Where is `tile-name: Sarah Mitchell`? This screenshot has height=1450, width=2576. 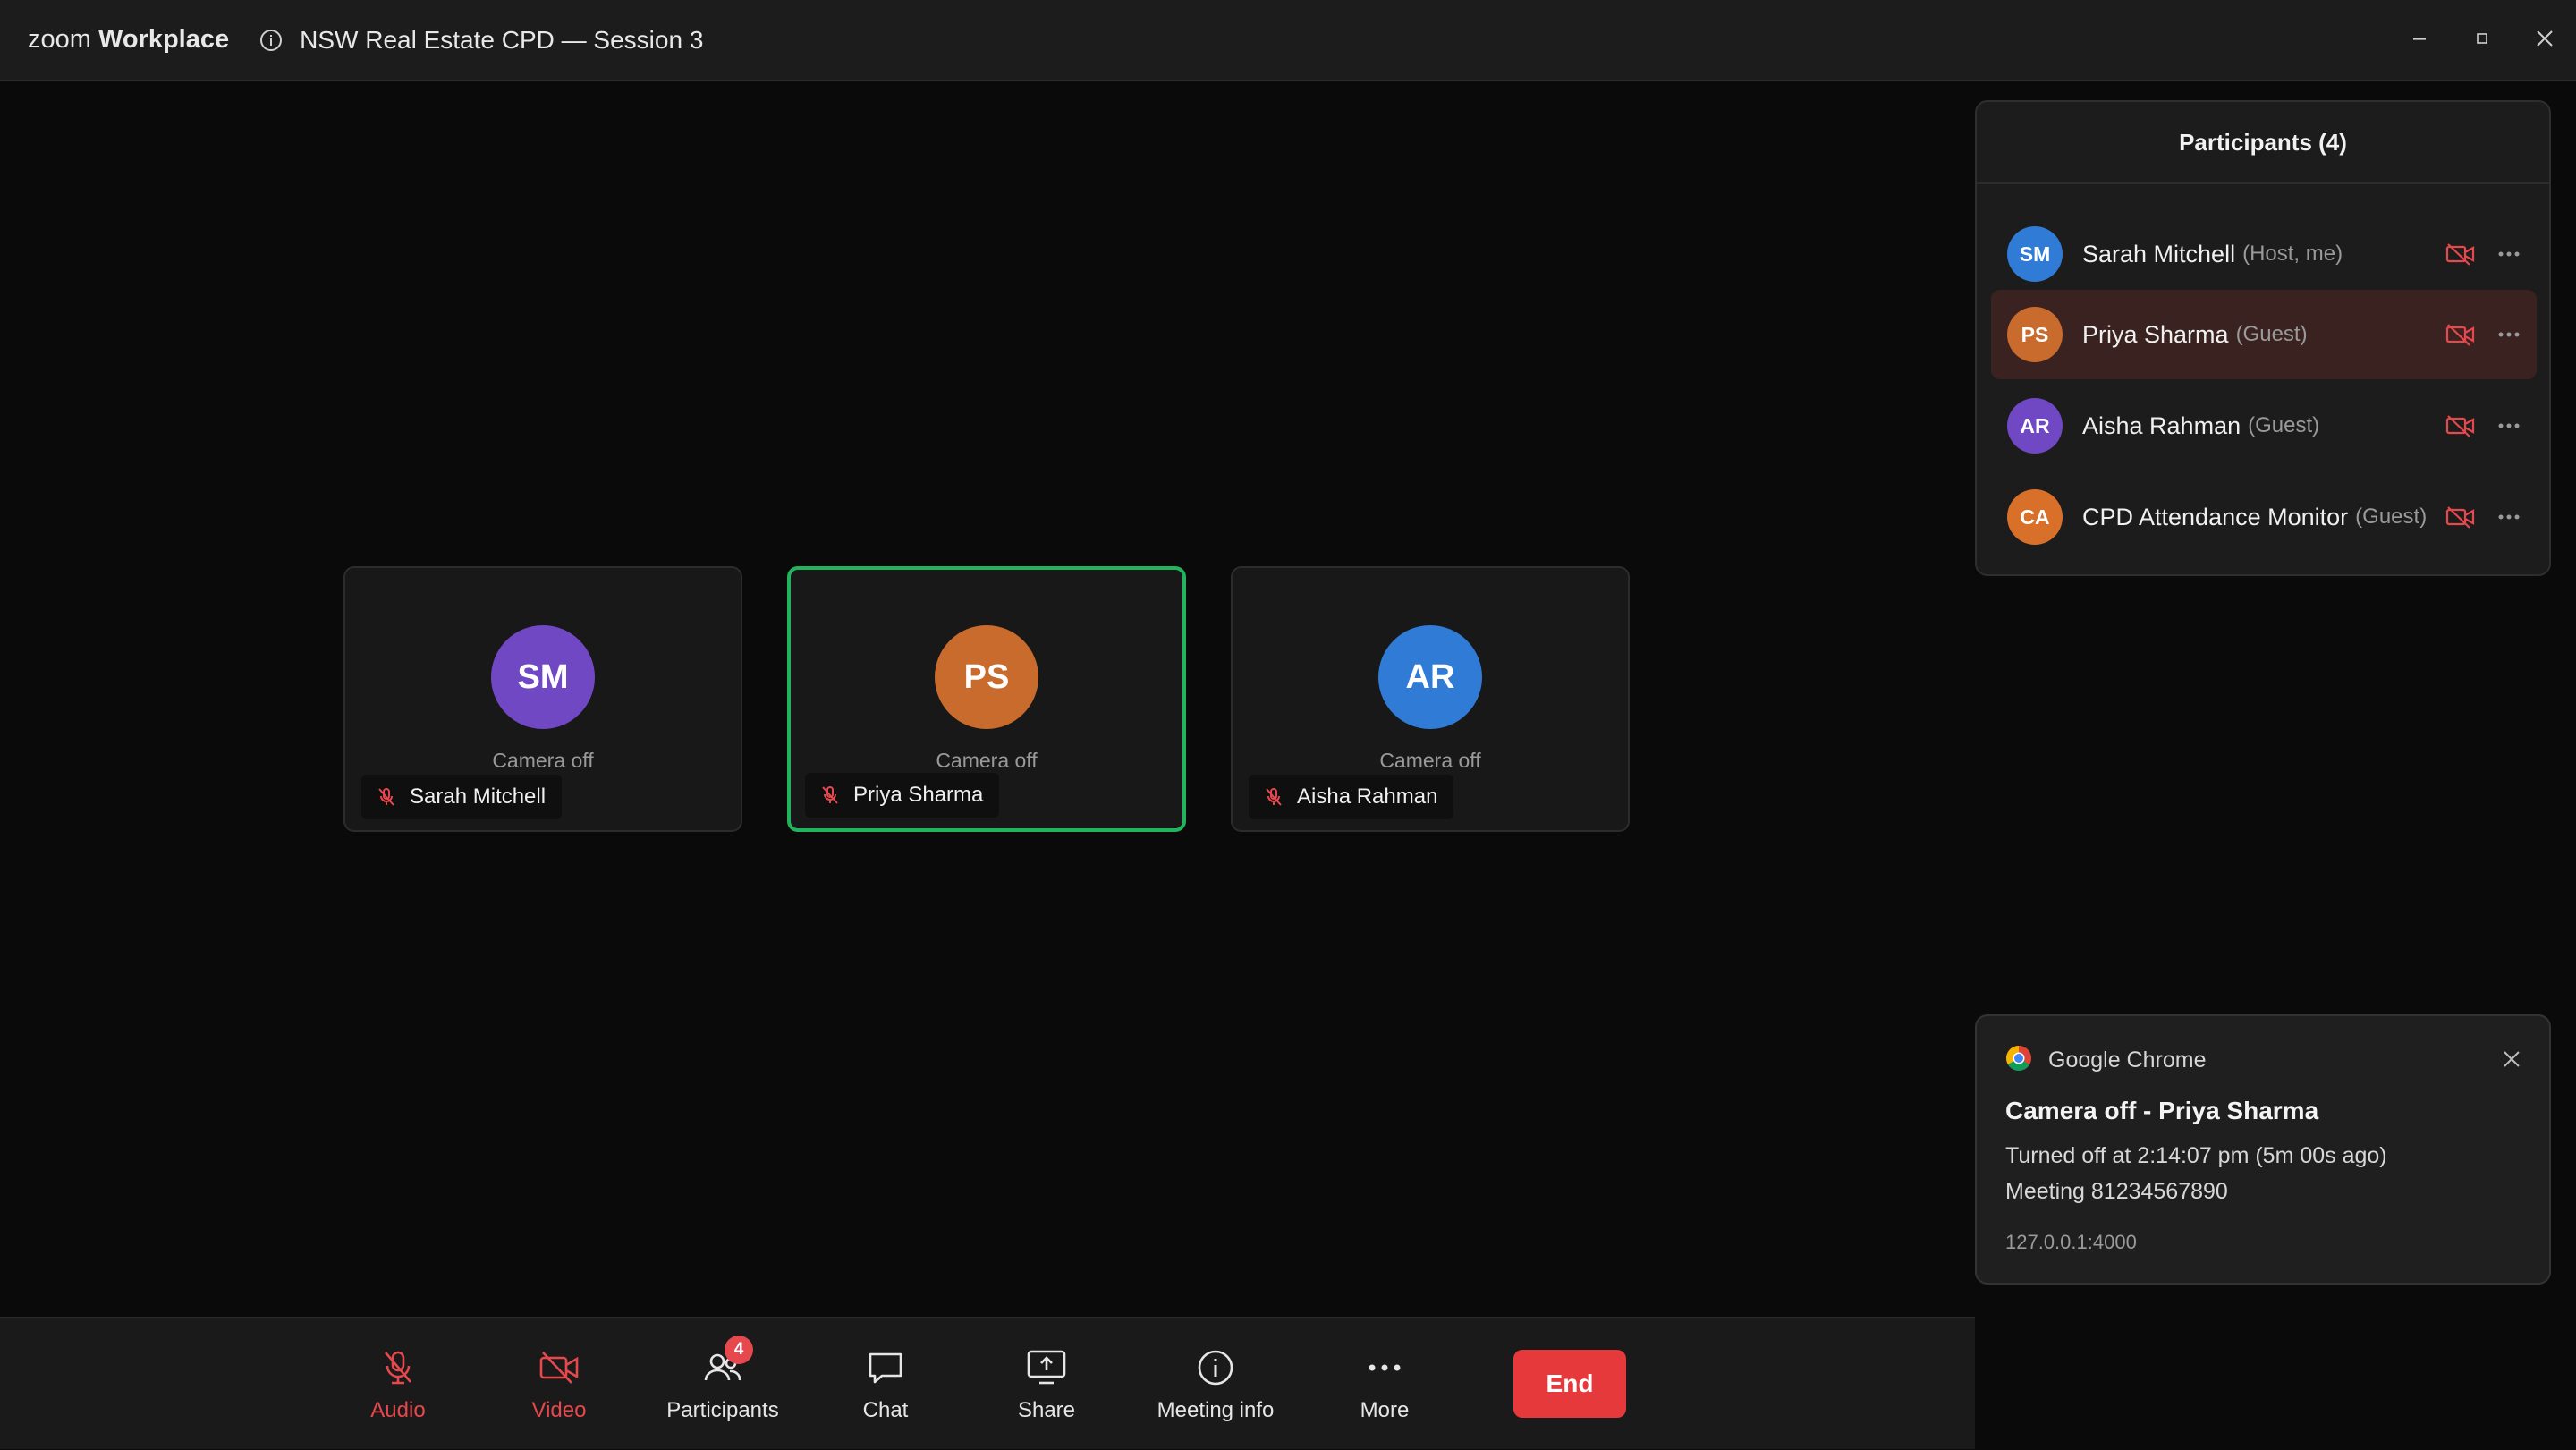
tile-name: Sarah Mitchell is located at coordinates (478, 796).